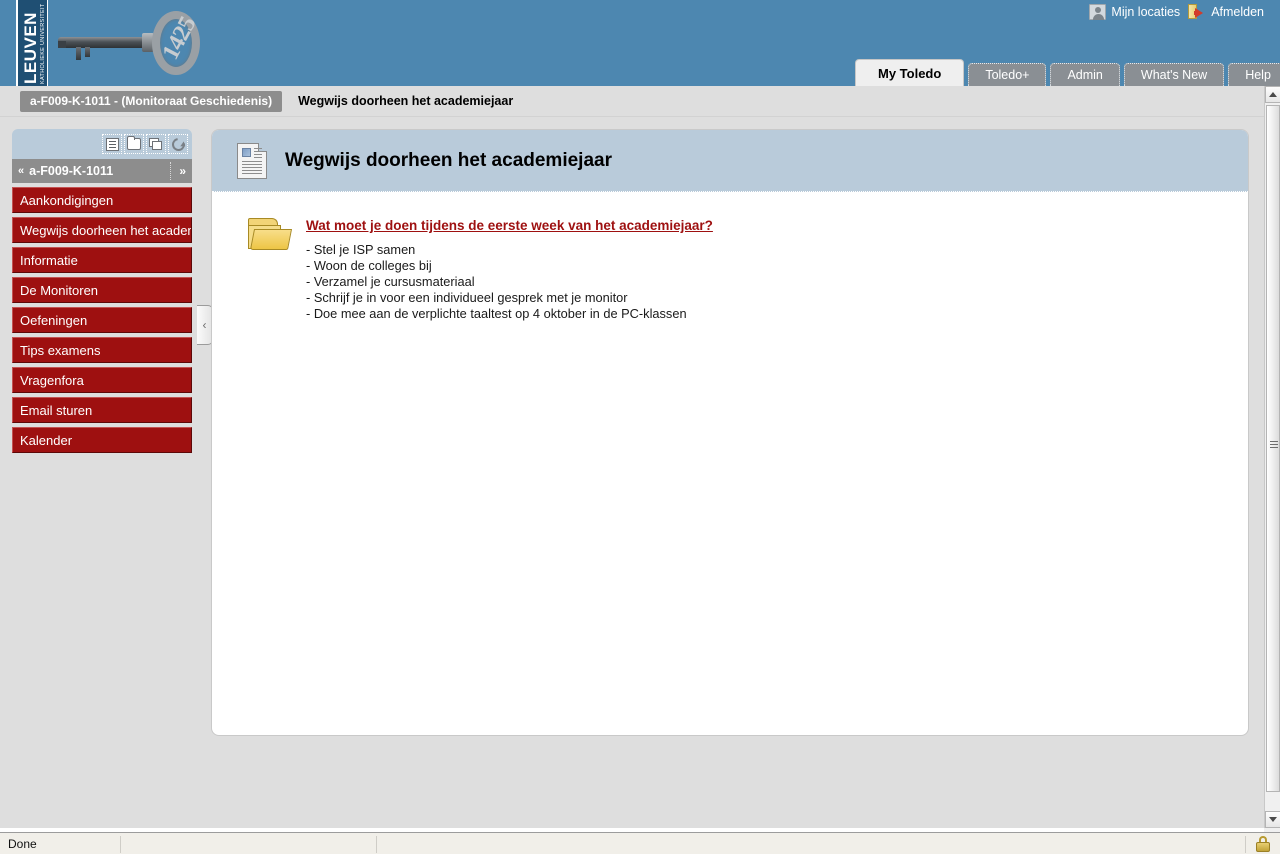 This screenshot has height=854, width=1280. I want to click on content-line: - Stel je ISP samen, so click(361, 249).